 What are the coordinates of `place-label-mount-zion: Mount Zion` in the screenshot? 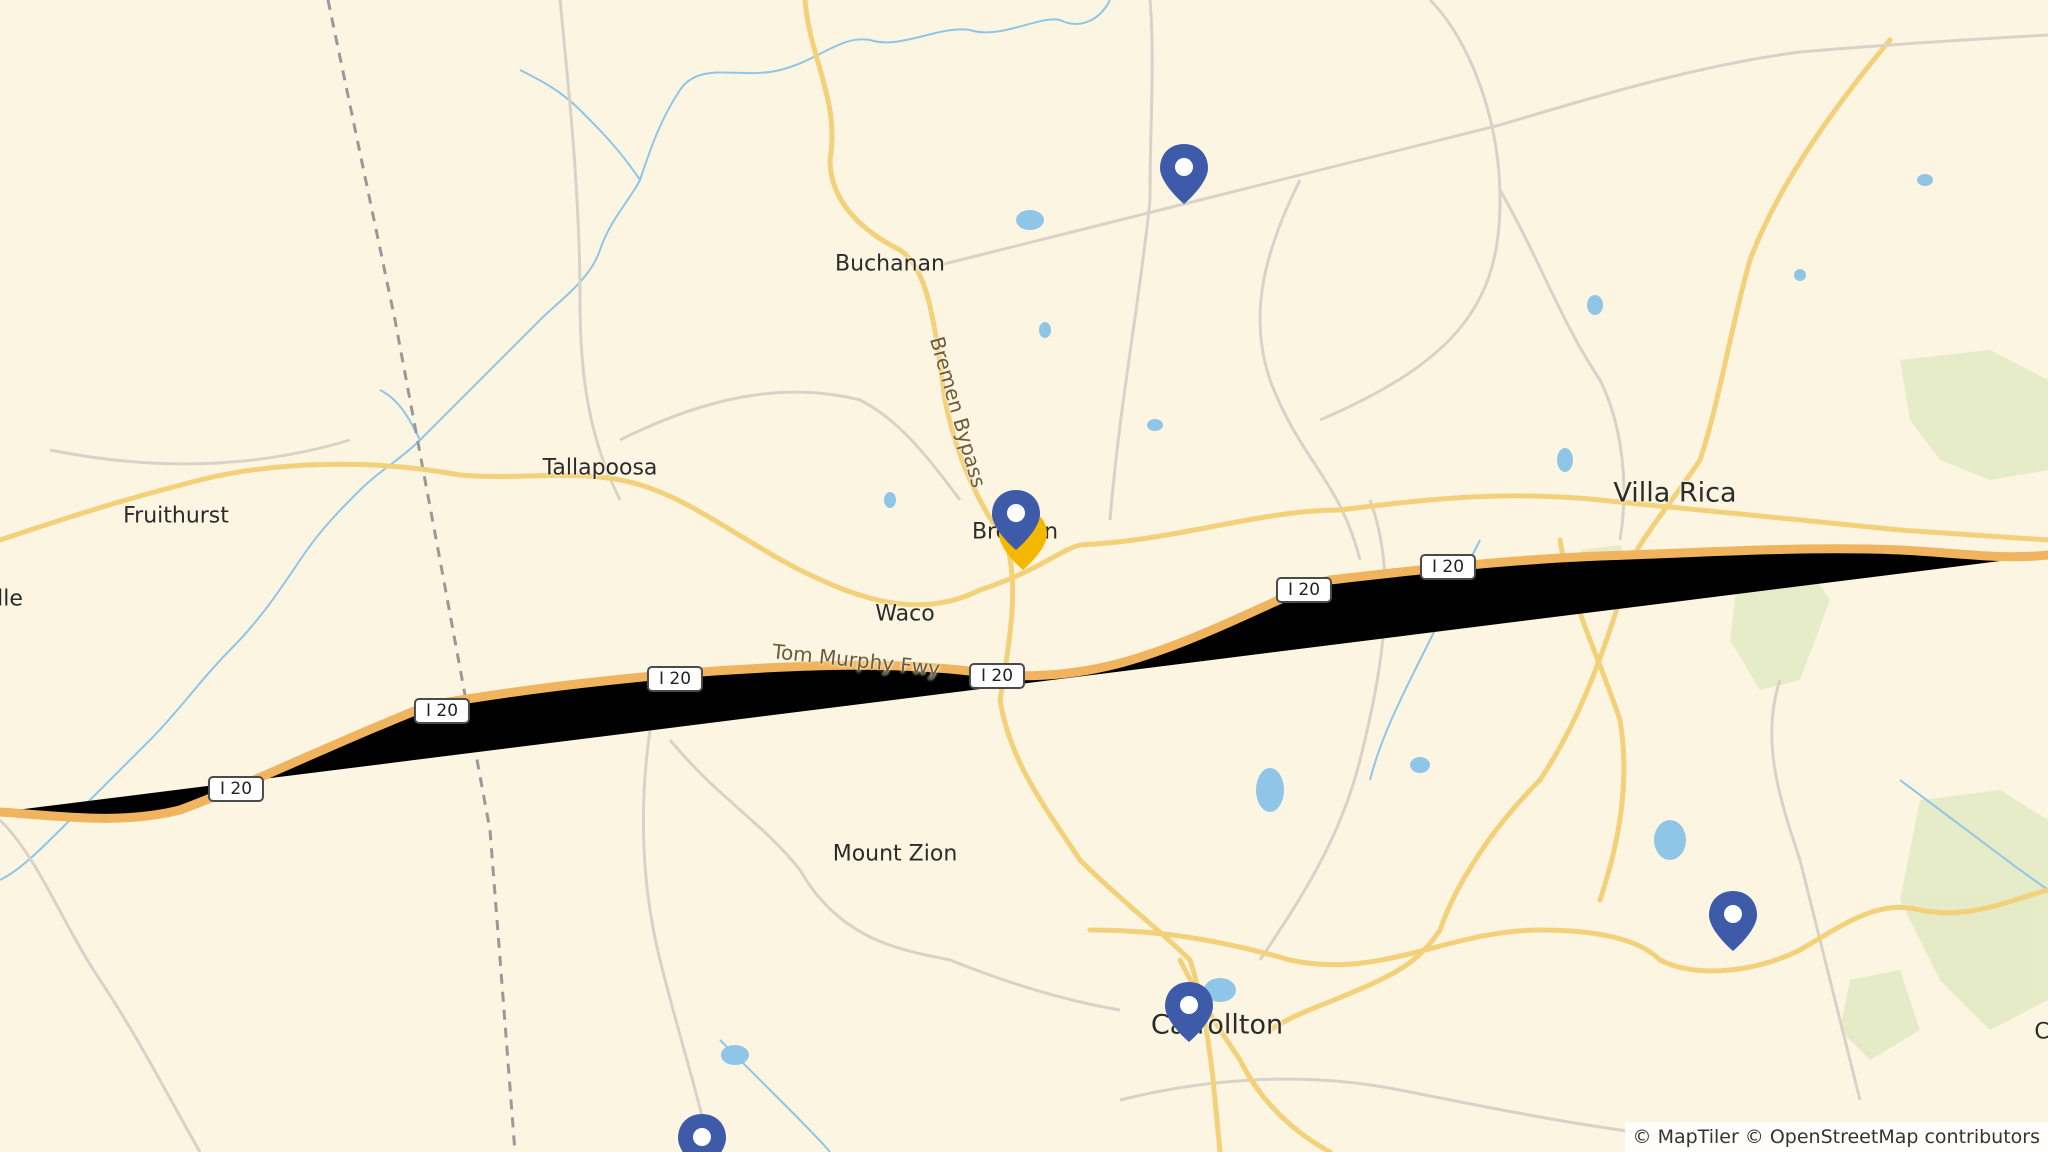 It's located at (895, 854).